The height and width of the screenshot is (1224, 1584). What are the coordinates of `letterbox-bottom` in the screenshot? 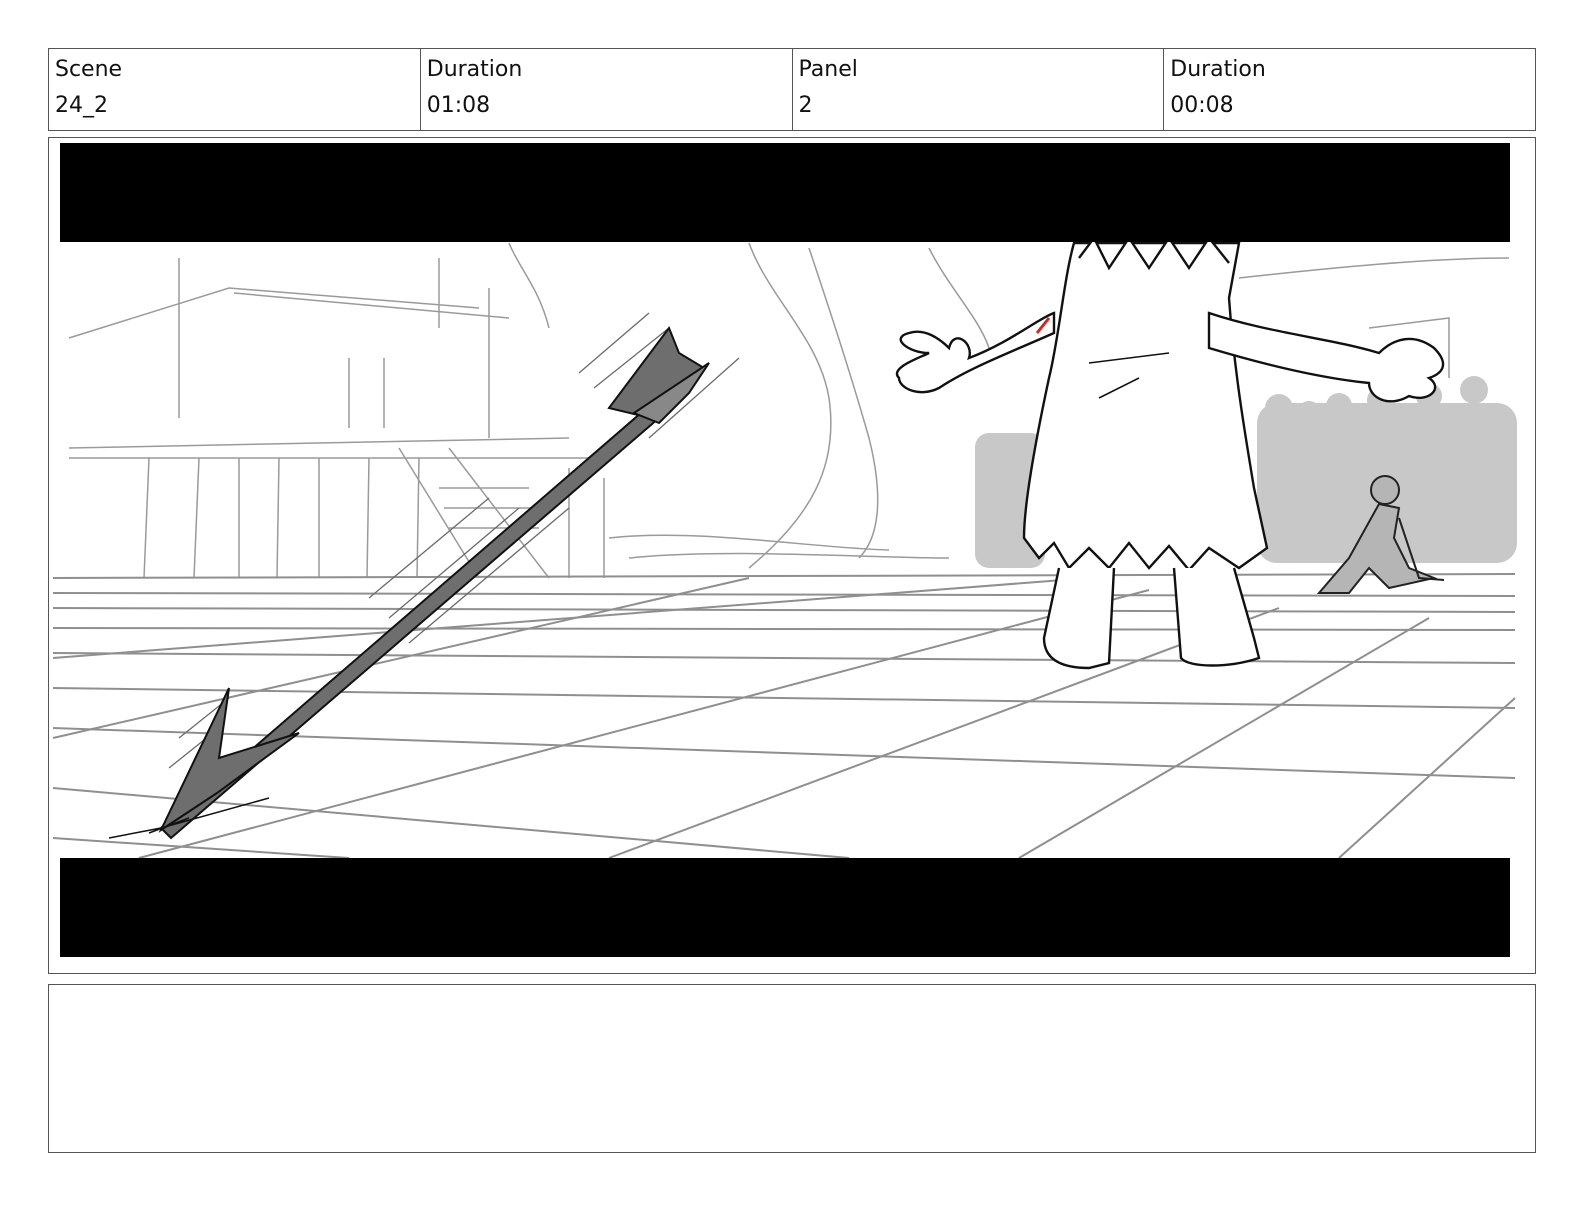 It's located at (785, 907).